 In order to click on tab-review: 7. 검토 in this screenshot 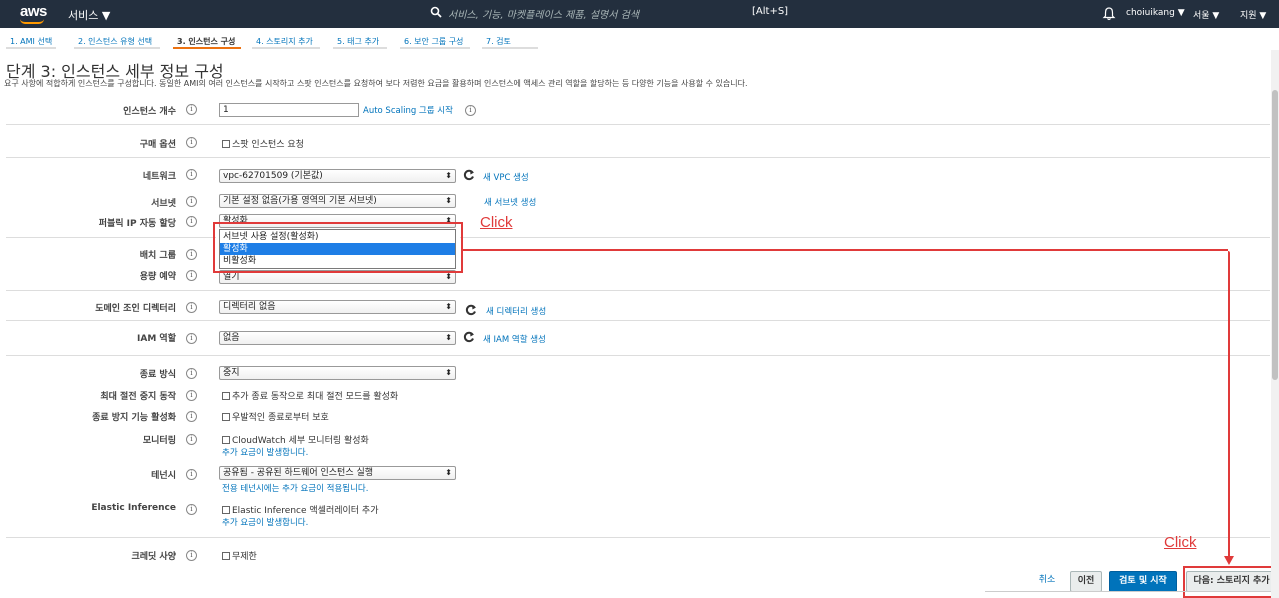, I will do `click(498, 41)`.